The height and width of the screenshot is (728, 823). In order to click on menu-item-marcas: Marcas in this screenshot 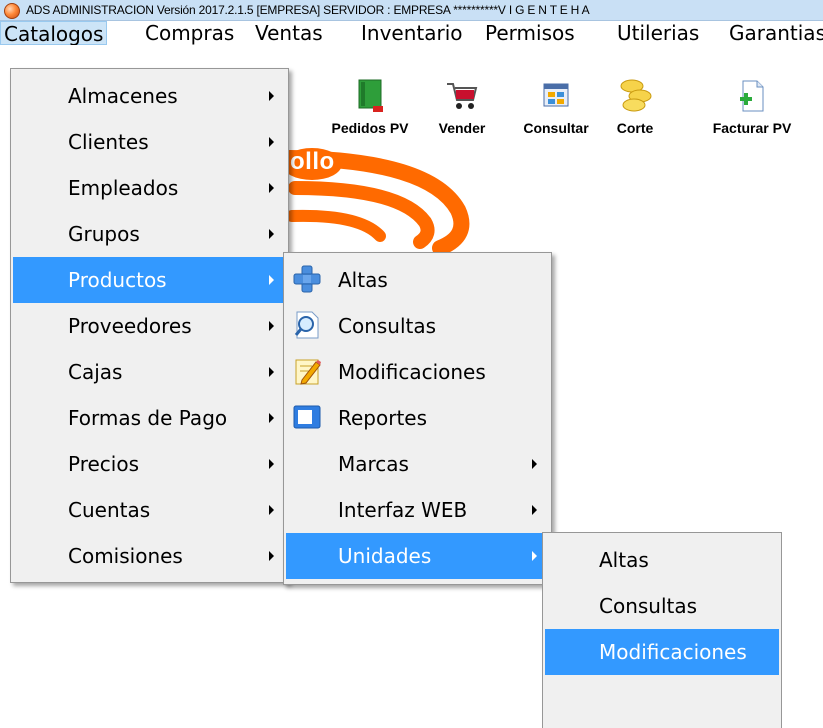, I will do `click(417, 464)`.